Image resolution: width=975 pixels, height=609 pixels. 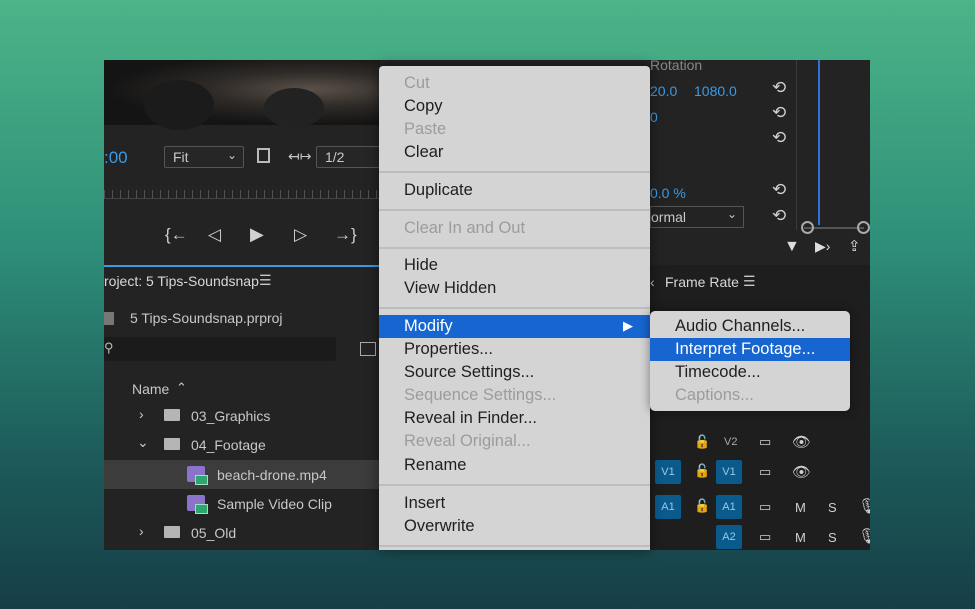 I want to click on project-panel-title: roject: 5 Tips-Soundsnap, so click(x=181, y=281).